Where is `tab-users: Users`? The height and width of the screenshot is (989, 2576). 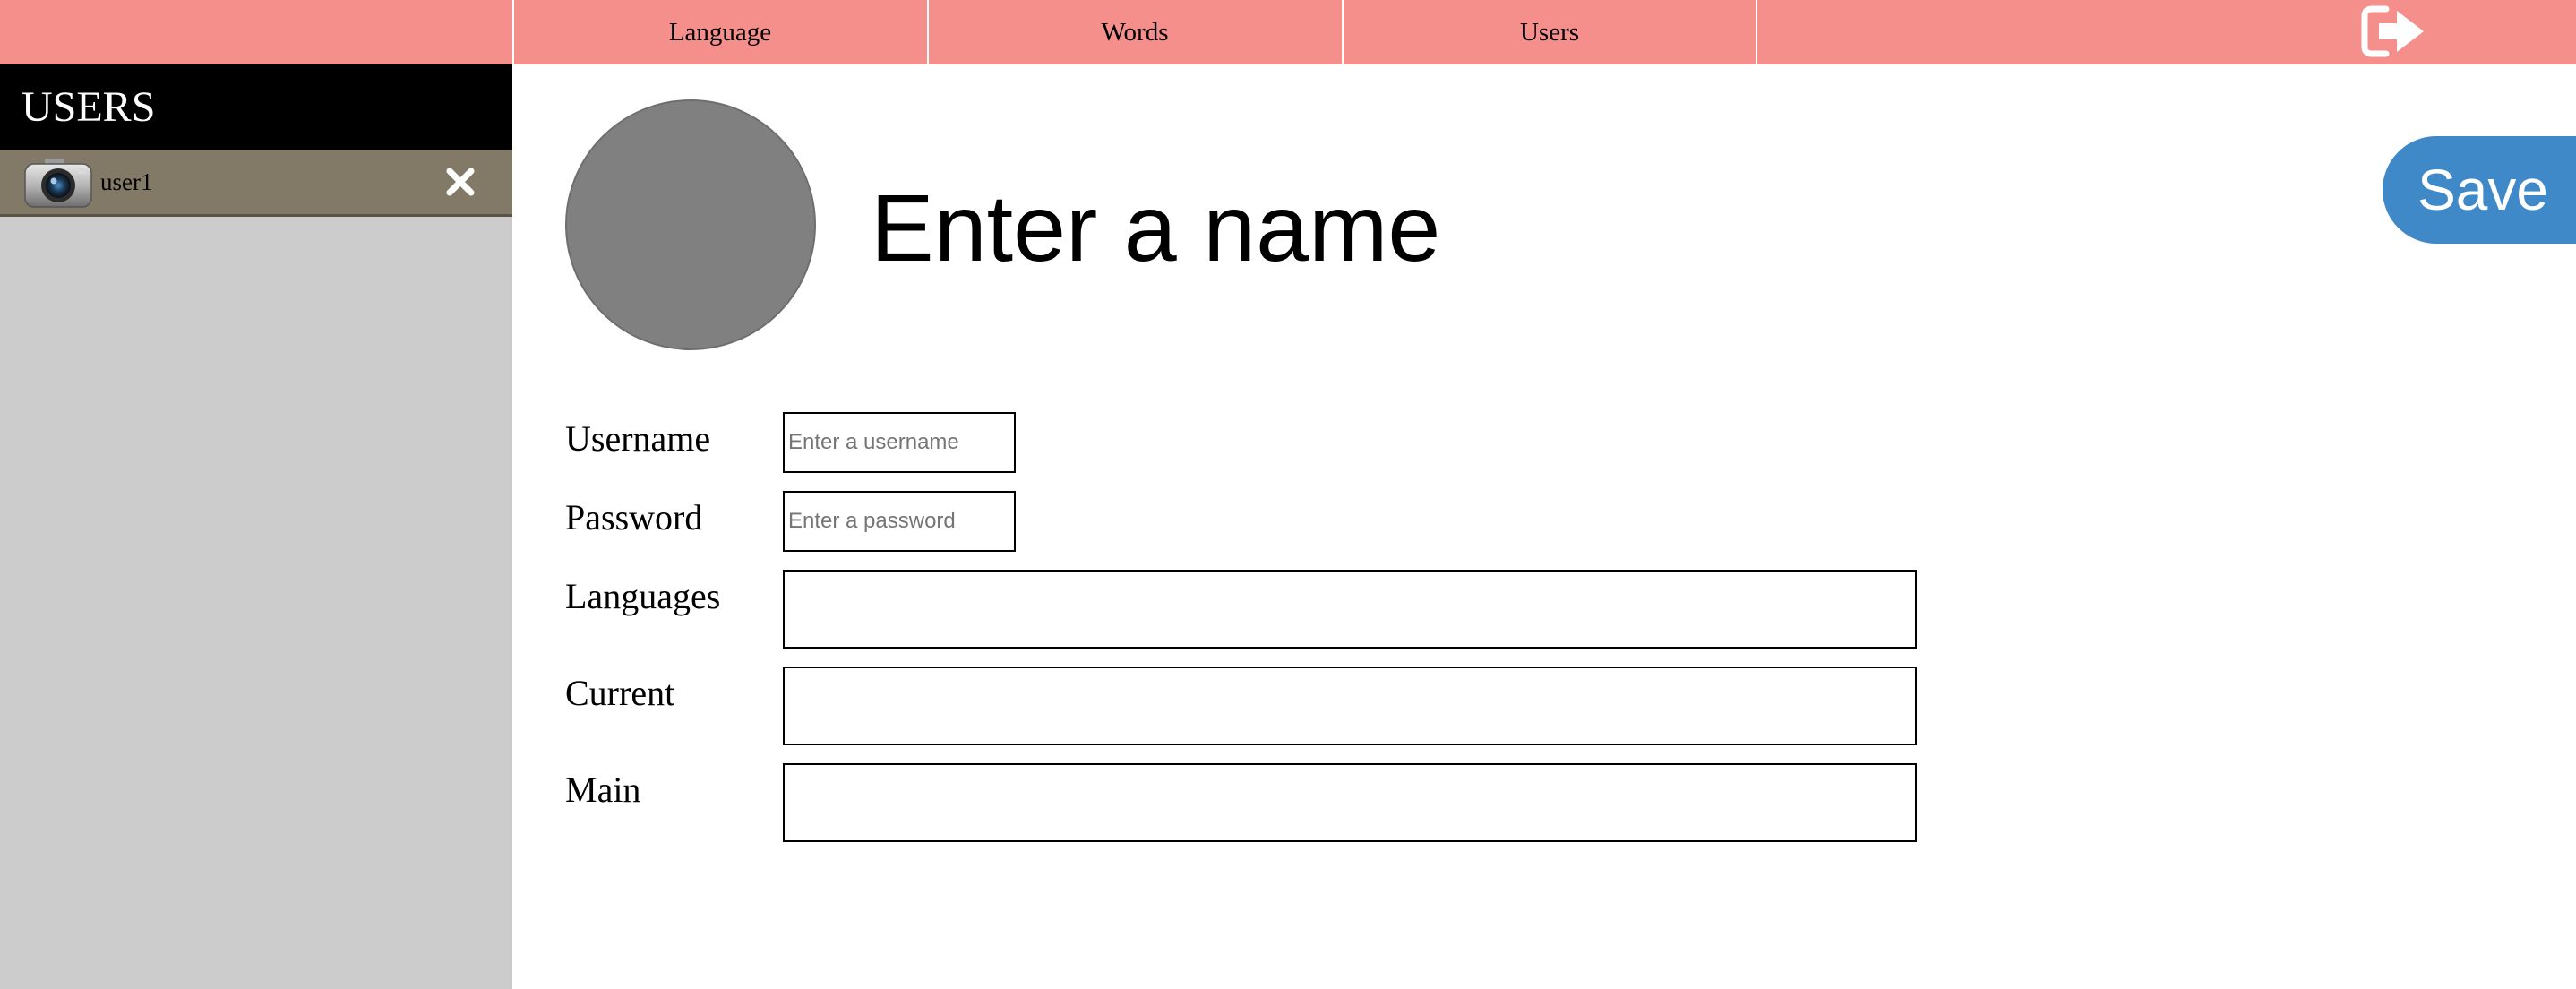 tab-users: Users is located at coordinates (1549, 32).